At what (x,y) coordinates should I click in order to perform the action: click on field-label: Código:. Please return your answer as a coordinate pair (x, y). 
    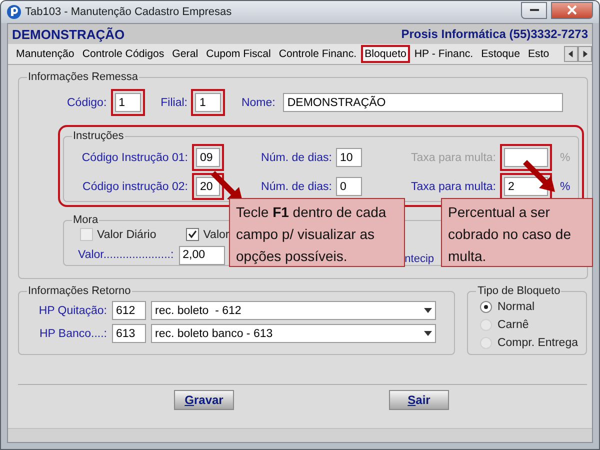
    Looking at the image, I should click on (87, 102).